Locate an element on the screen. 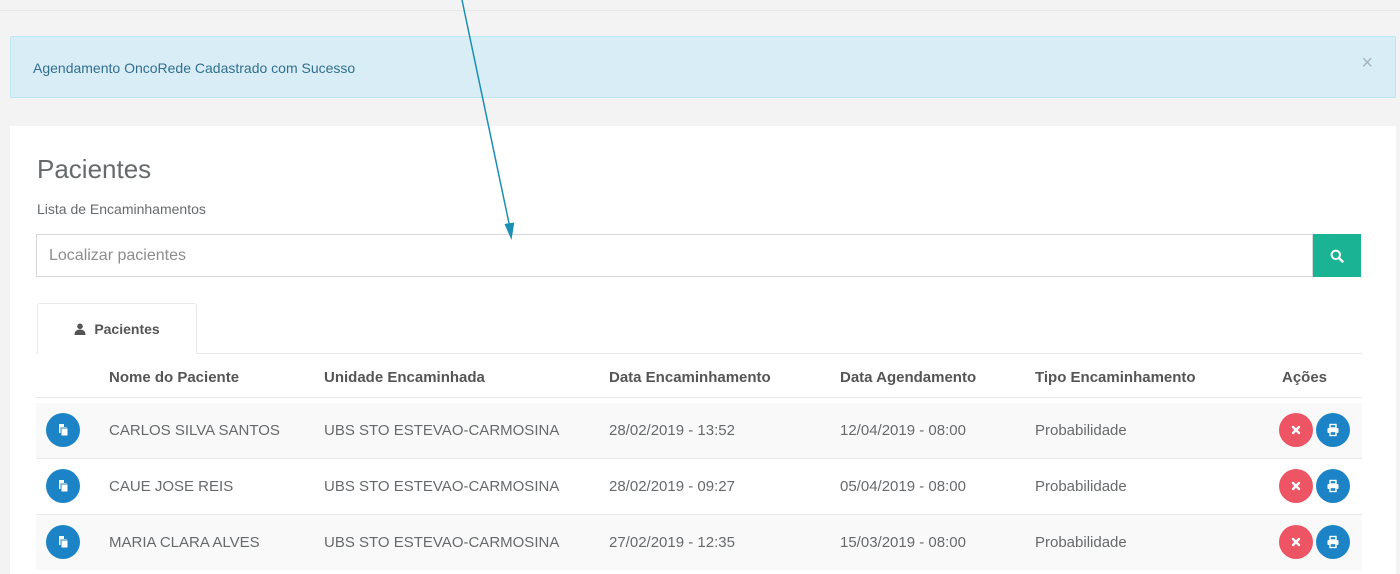 Image resolution: width=1400 pixels, height=574 pixels. referral-date: 28/02/2019 - 09:27 is located at coordinates (672, 486).